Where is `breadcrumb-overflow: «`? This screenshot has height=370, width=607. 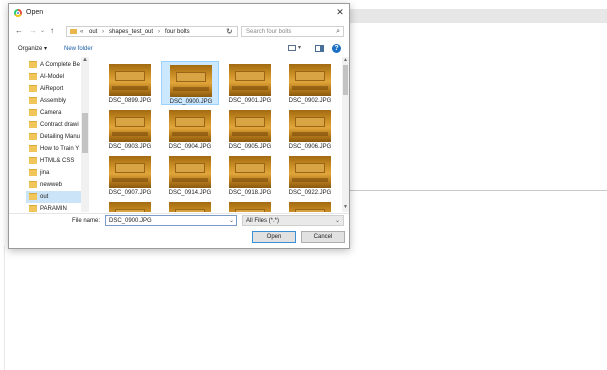 breadcrumb-overflow: « is located at coordinates (81, 32).